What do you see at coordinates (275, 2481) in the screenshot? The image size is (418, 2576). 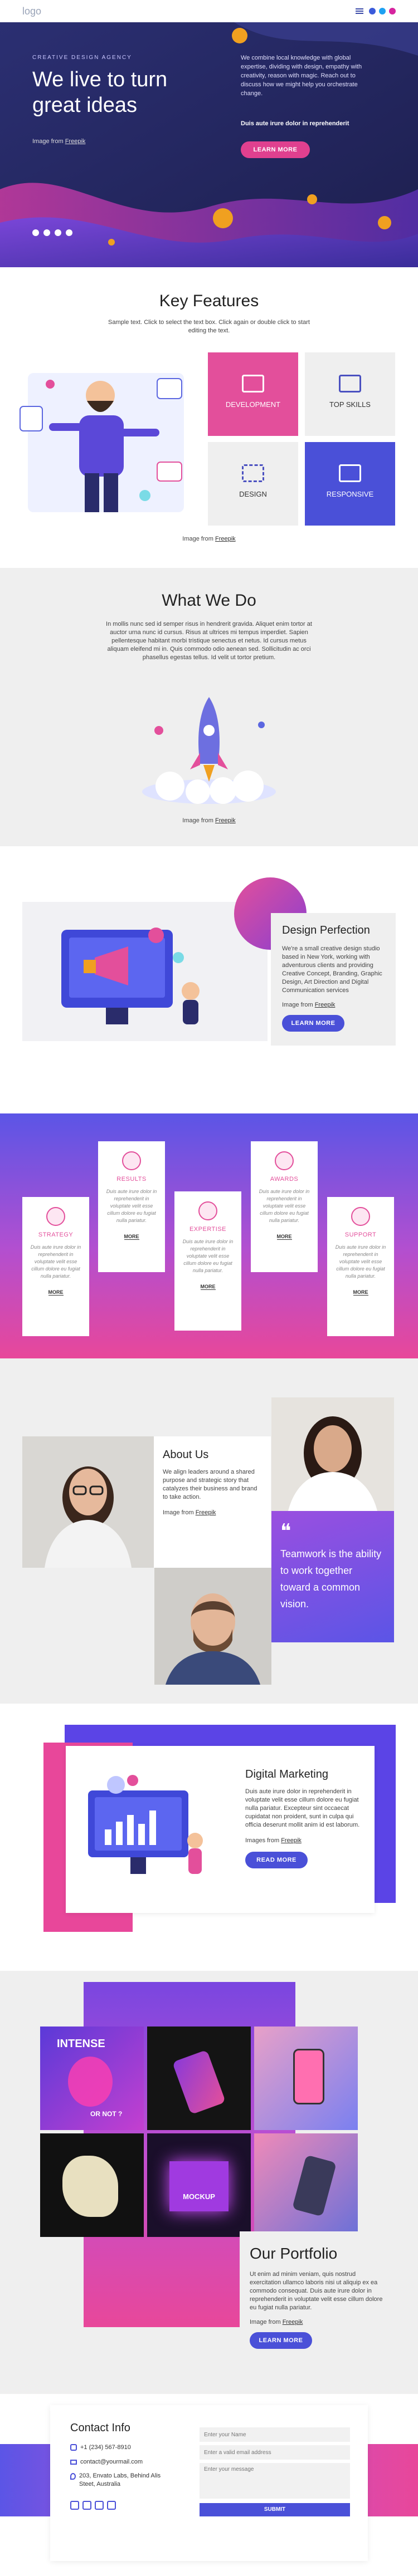 I see `contact-message-input` at bounding box center [275, 2481].